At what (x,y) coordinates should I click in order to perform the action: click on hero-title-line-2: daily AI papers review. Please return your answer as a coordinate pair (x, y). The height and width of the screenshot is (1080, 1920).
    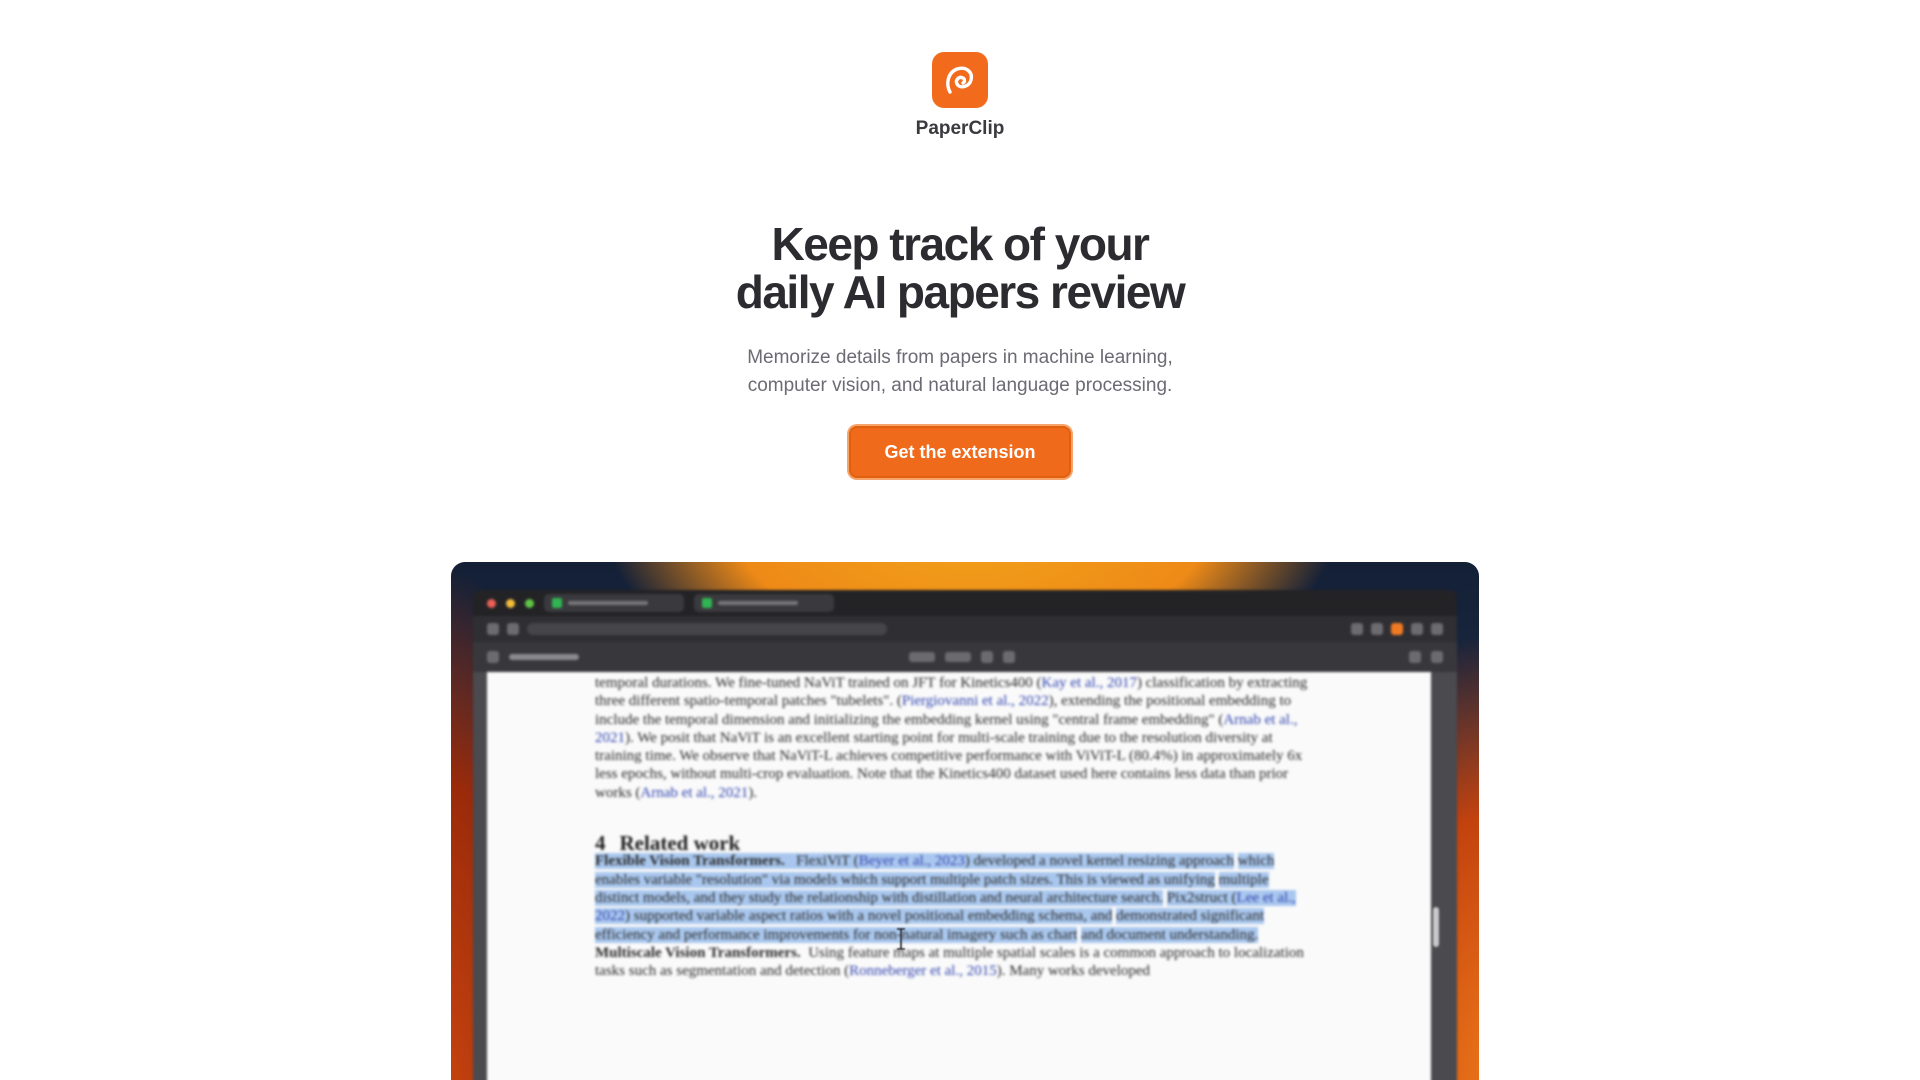
    Looking at the image, I should click on (960, 292).